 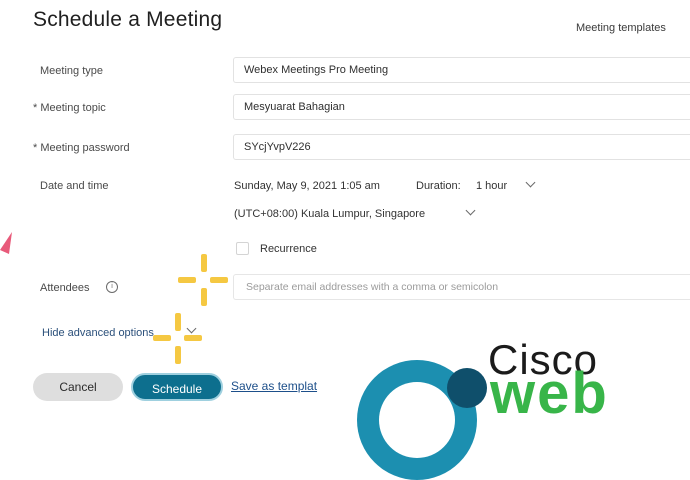 I want to click on meeting-topic-input: Mesyuarat Bahagian, so click(x=461, y=107).